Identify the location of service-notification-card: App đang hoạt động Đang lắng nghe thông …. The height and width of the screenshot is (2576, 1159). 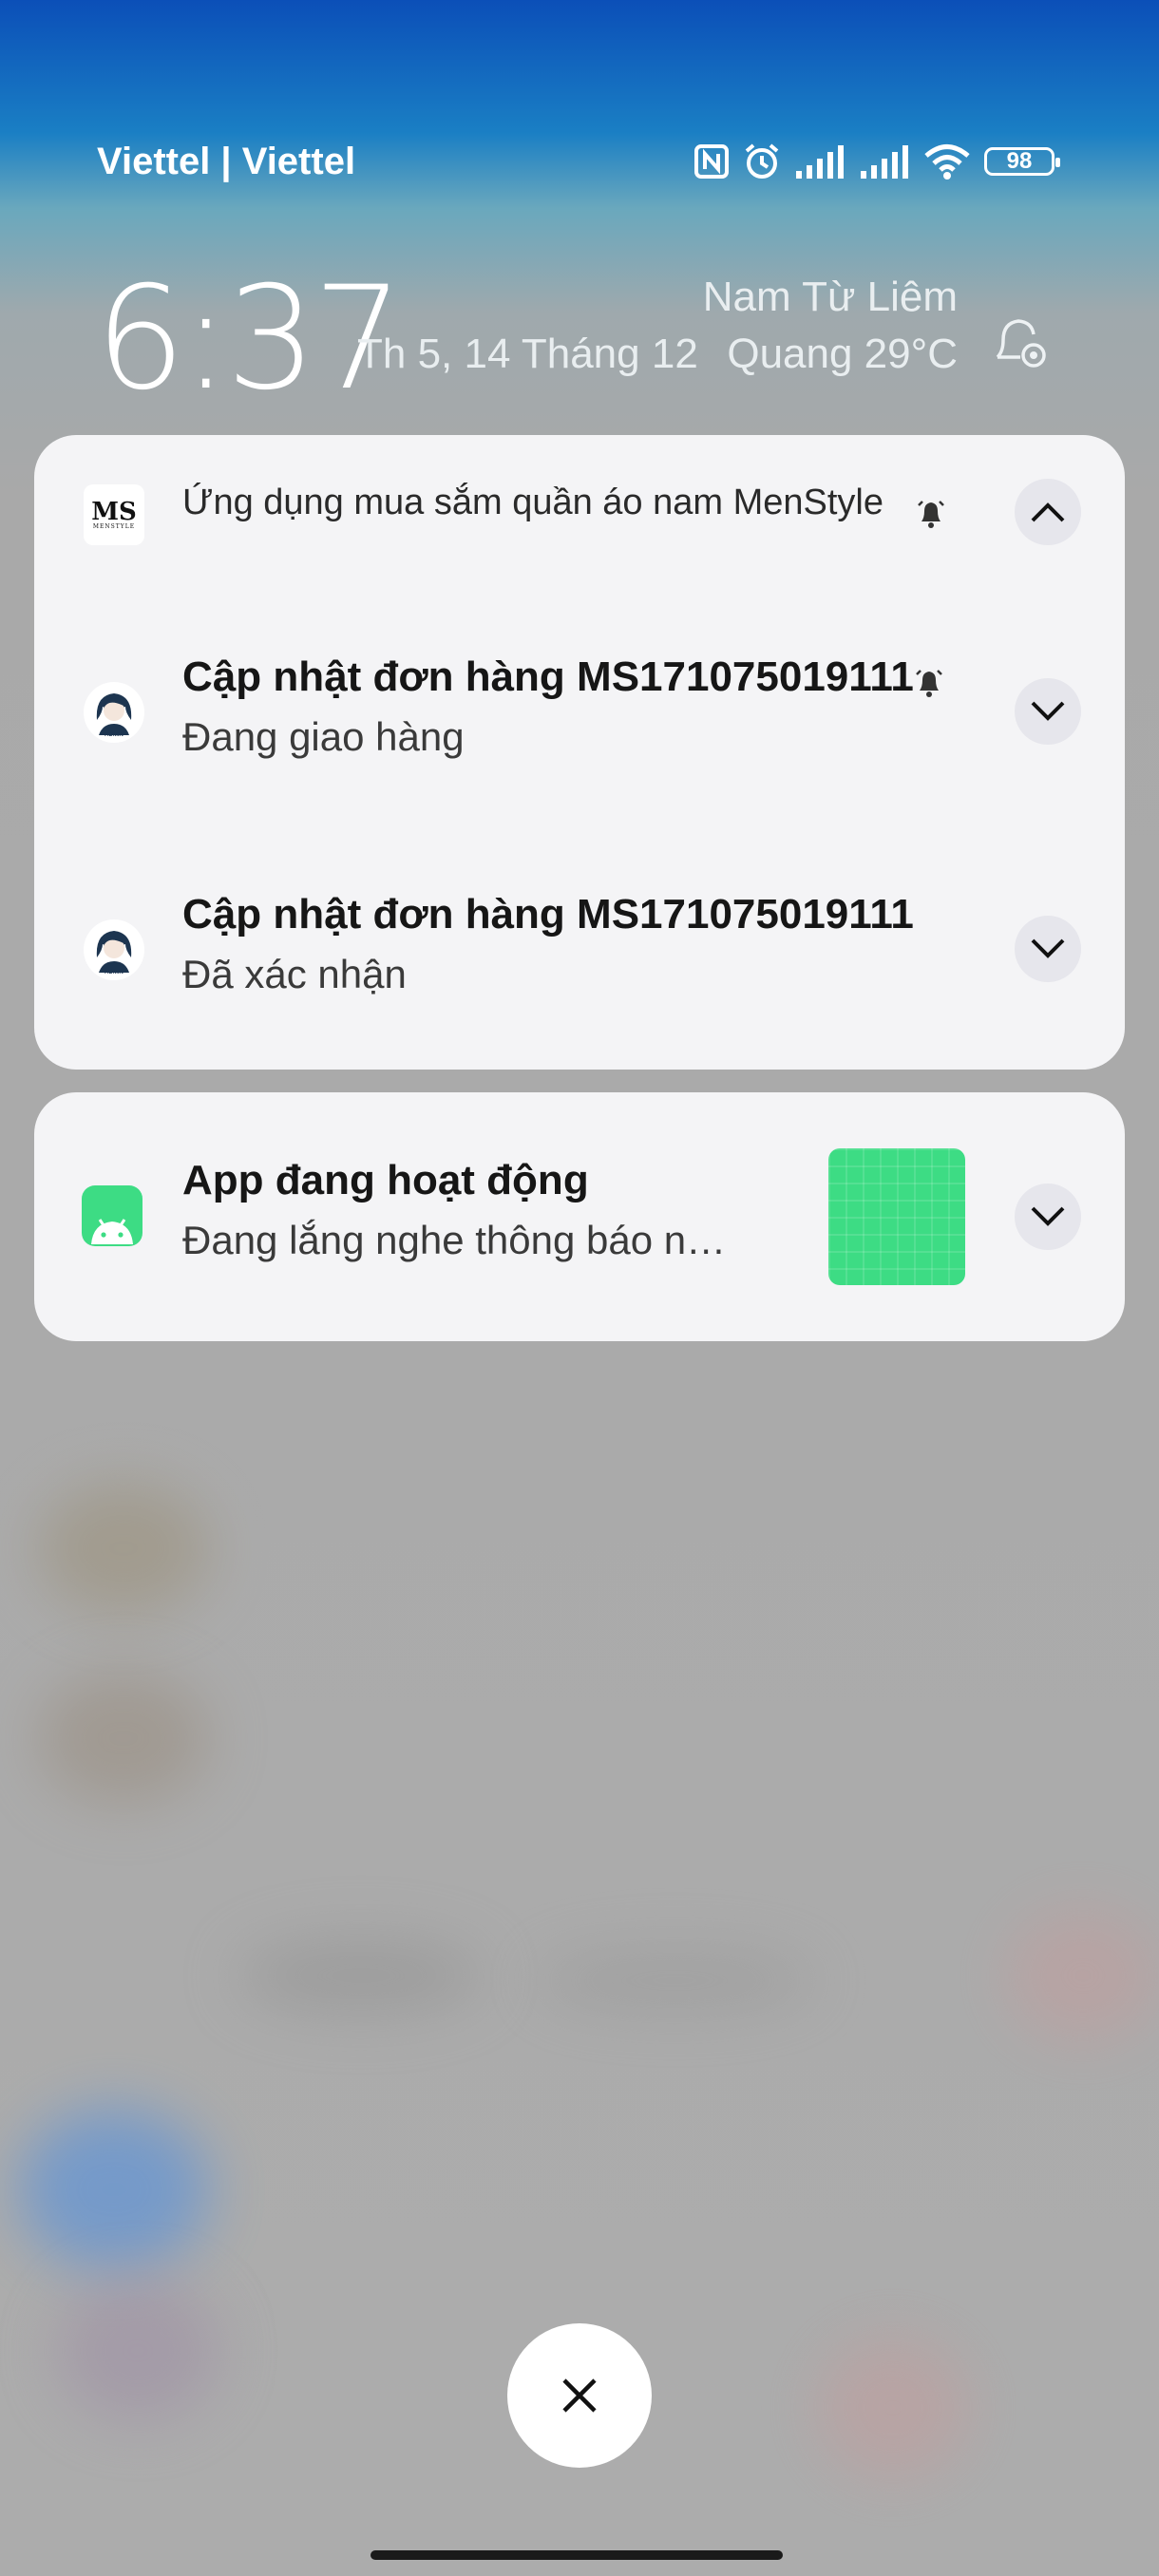
(579, 1216).